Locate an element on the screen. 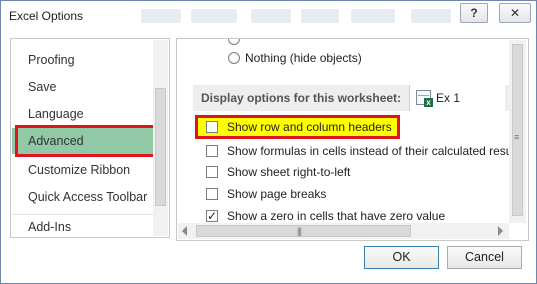 This screenshot has width=537, height=284. scroll-grip-icon: ||| is located at coordinates (299, 231).